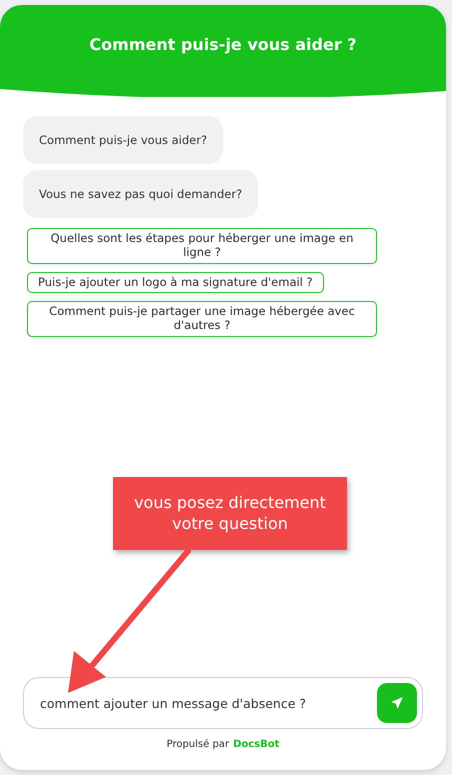 This screenshot has width=452, height=775. What do you see at coordinates (175, 283) in the screenshot?
I see `suggestion-button: Puis-je ajouter un logo à ma signature d'email ?` at bounding box center [175, 283].